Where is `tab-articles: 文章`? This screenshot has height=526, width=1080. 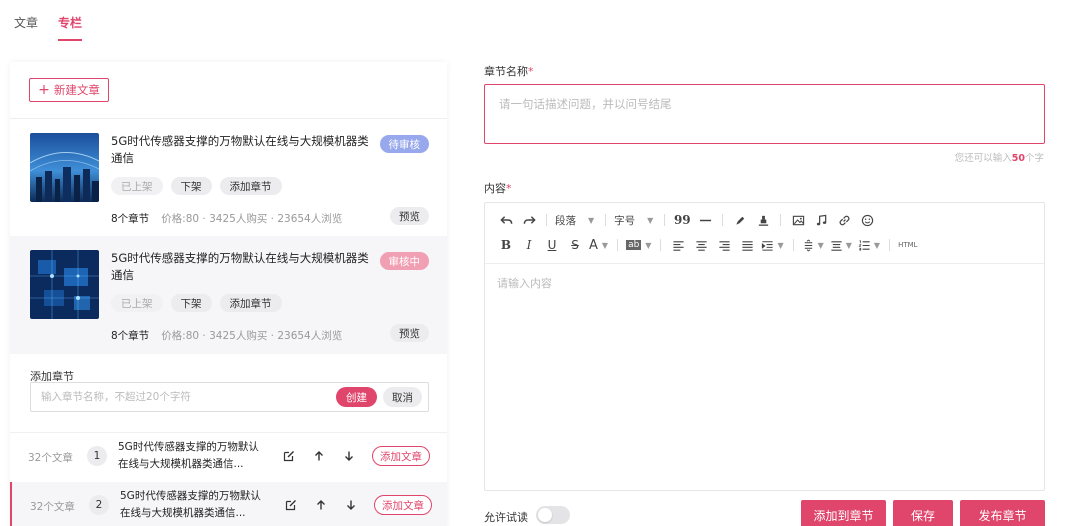 tab-articles: 文章 is located at coordinates (26, 27).